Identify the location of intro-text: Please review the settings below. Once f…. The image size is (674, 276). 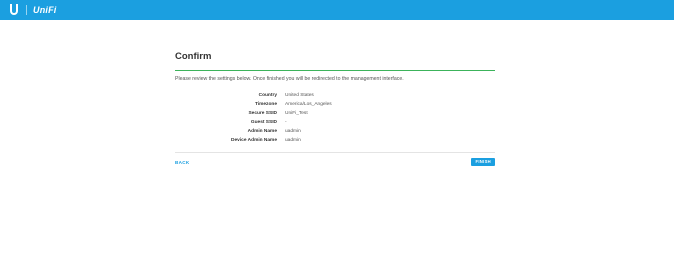
(289, 79).